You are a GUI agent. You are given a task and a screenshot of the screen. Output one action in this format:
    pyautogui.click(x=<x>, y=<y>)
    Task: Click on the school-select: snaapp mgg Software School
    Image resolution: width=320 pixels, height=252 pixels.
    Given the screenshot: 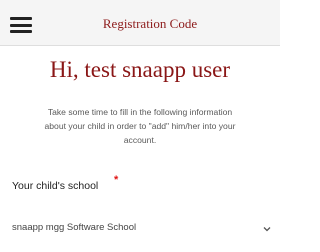 What is the action you would take?
    pyautogui.click(x=143, y=230)
    